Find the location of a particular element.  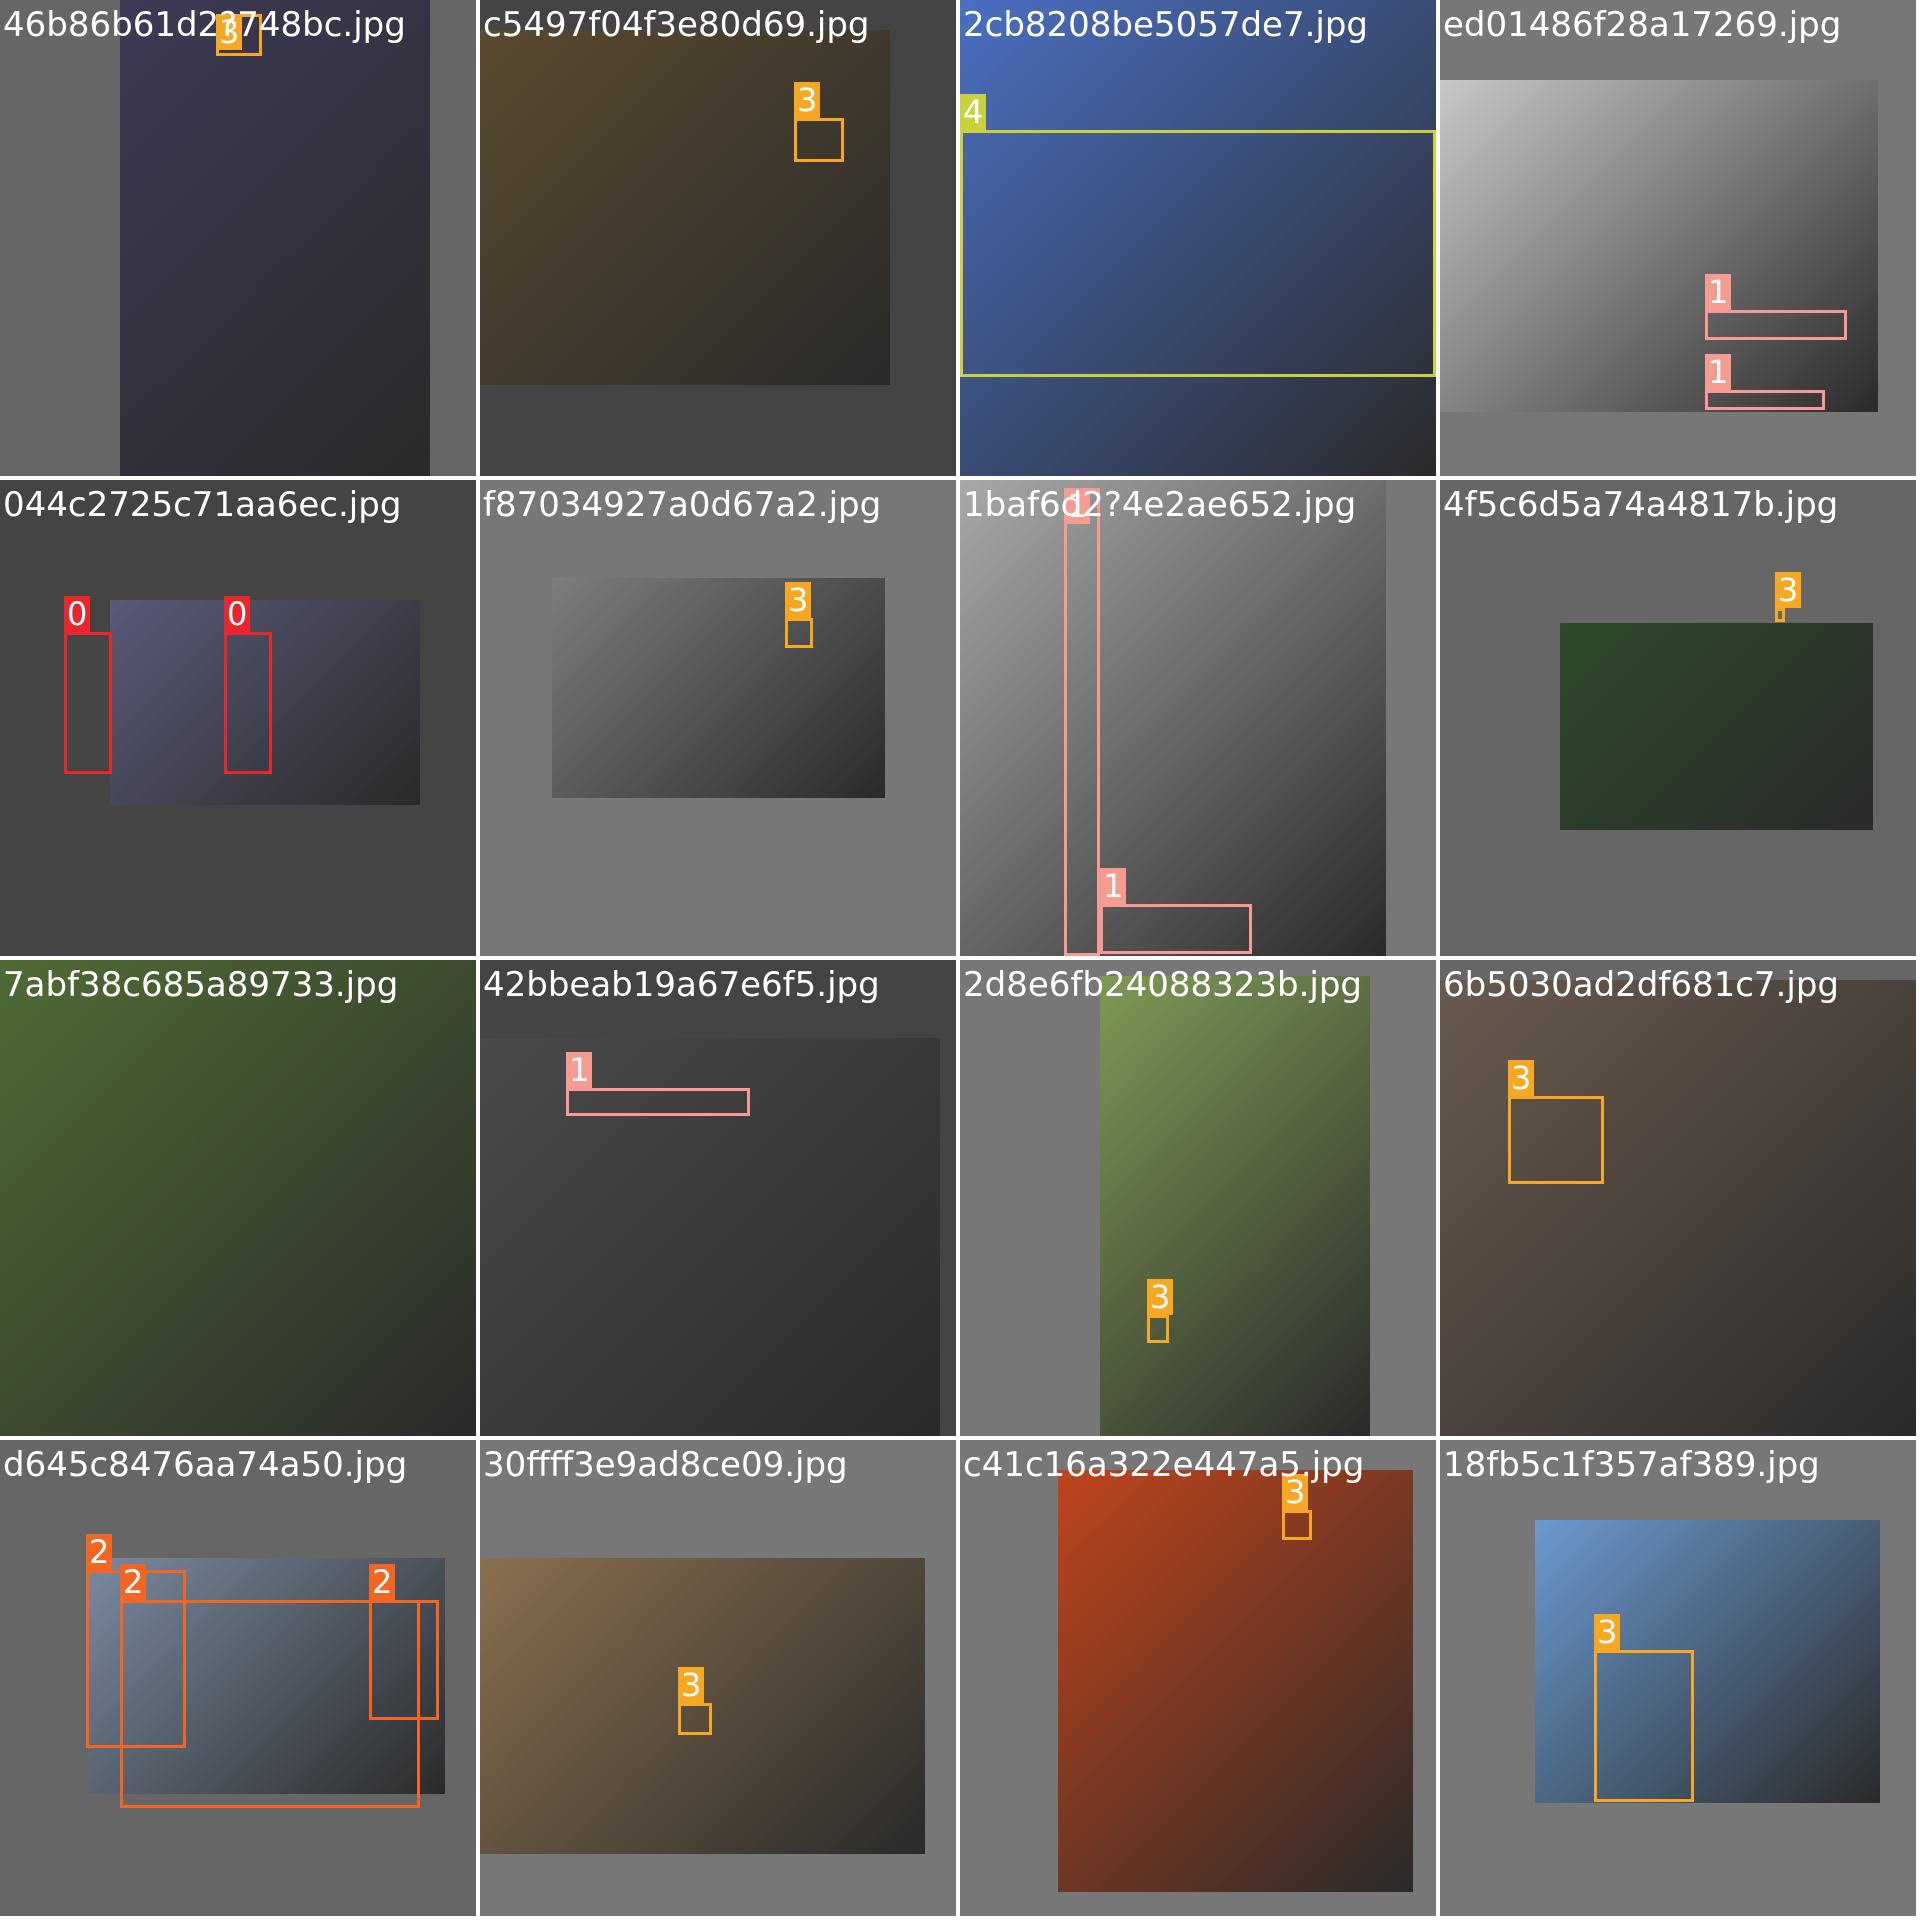

tile-filename: 1baf6d2?4e2ae652.jpg is located at coordinates (1160, 505).